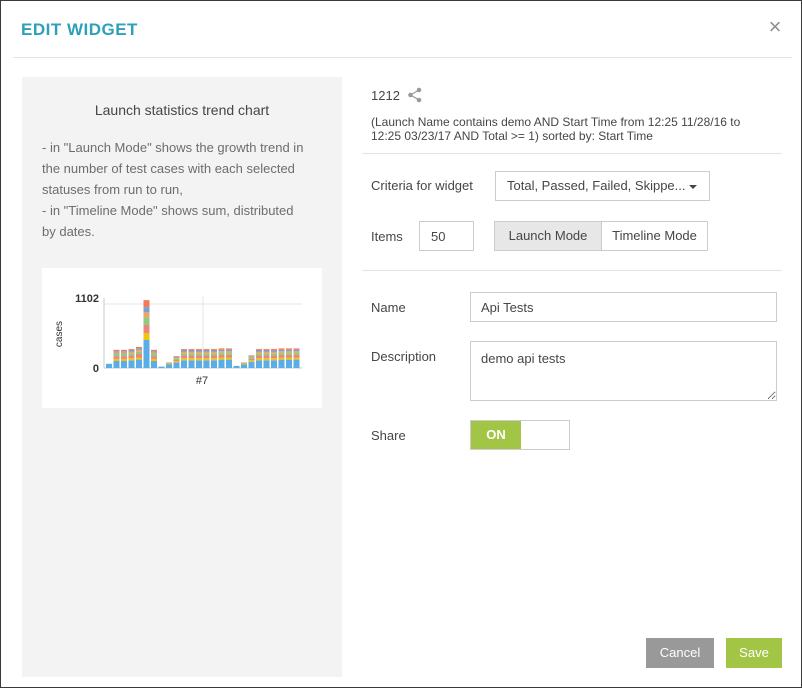 The width and height of the screenshot is (802, 688). What do you see at coordinates (623, 371) in the screenshot?
I see `description-textarea: demo api tests` at bounding box center [623, 371].